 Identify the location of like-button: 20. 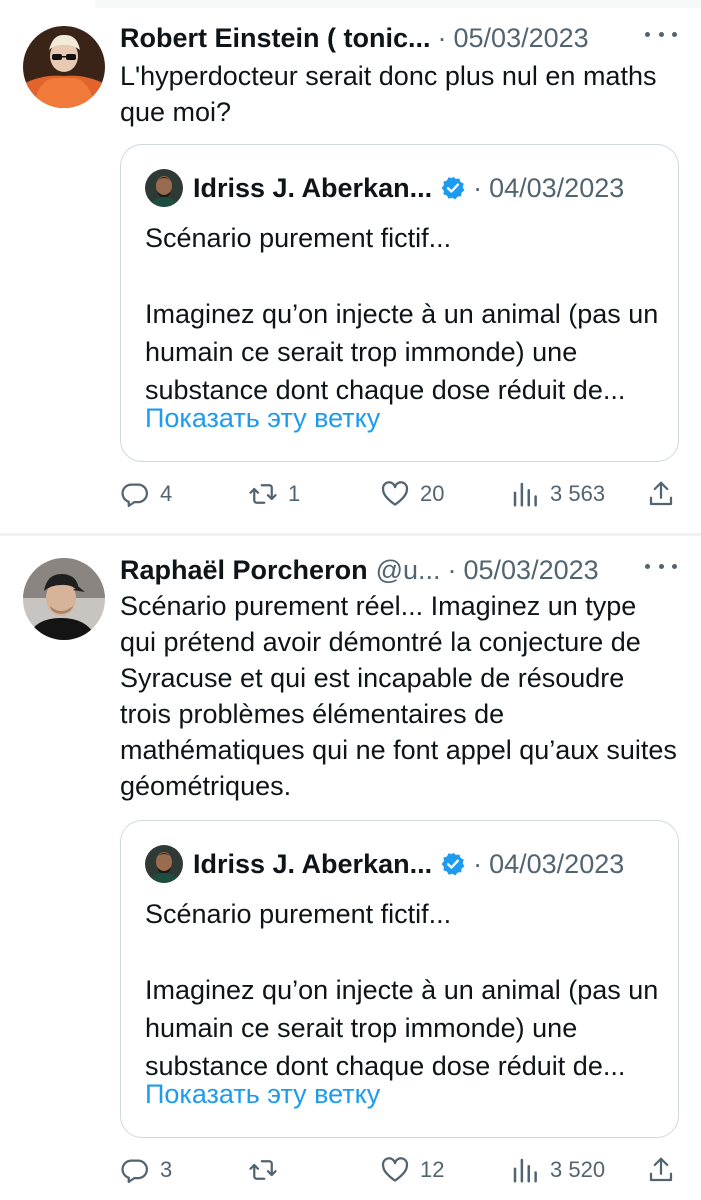
(412, 494).